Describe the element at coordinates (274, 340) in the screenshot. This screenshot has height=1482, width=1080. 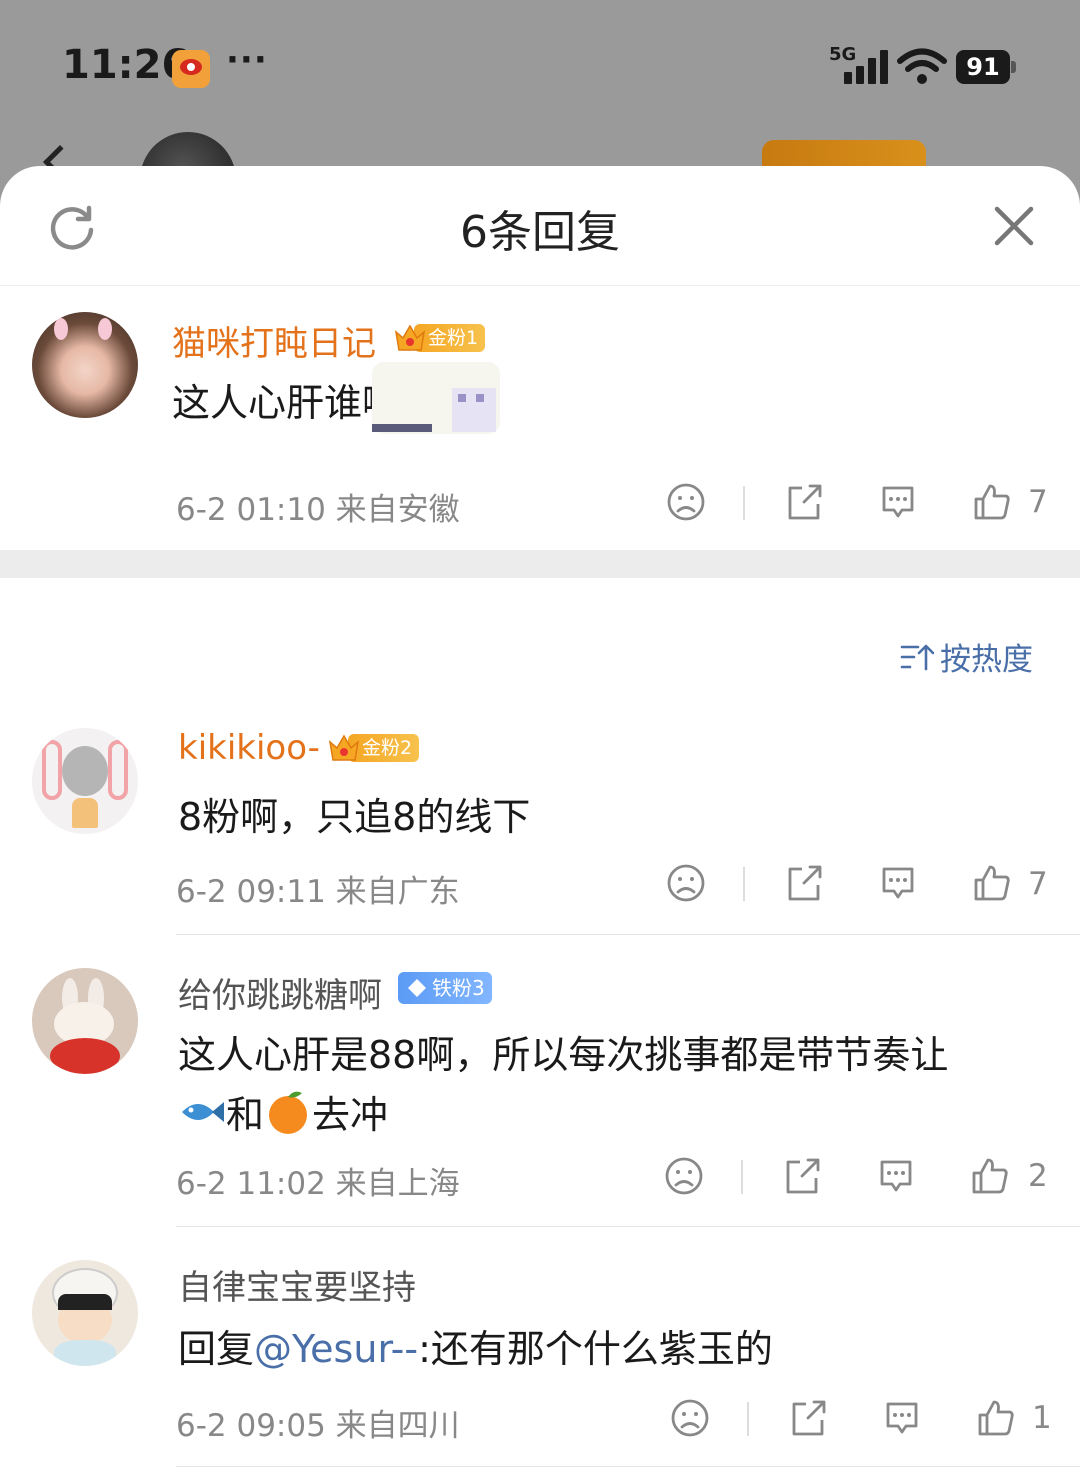
I see `username: 猫咪打盹日记` at that location.